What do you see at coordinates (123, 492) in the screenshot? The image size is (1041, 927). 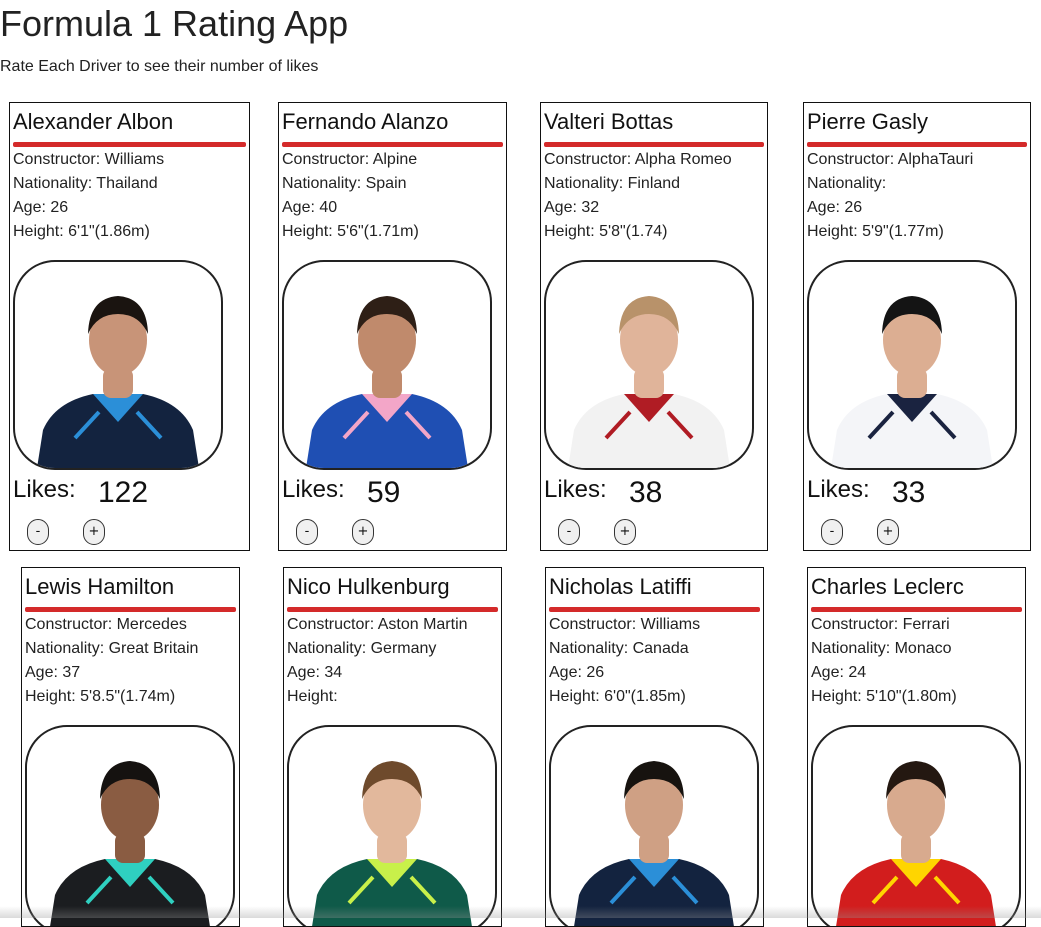 I see `likes-count: 122` at bounding box center [123, 492].